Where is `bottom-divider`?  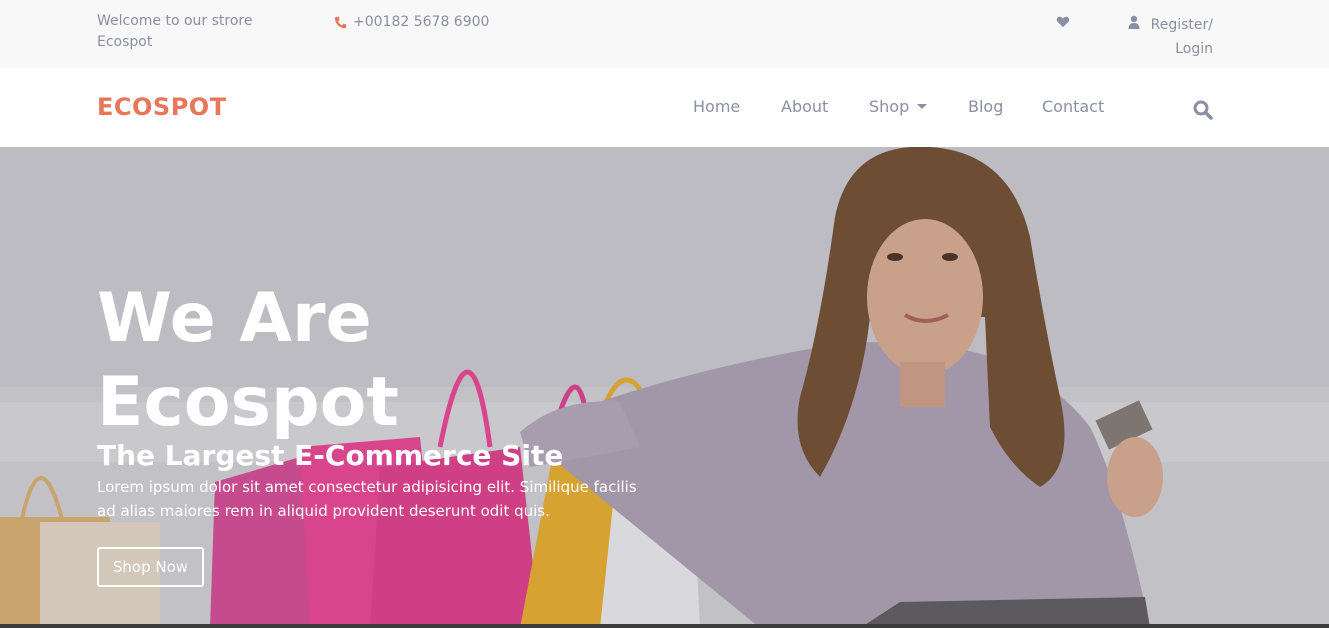
bottom-divider is located at coordinates (664, 626).